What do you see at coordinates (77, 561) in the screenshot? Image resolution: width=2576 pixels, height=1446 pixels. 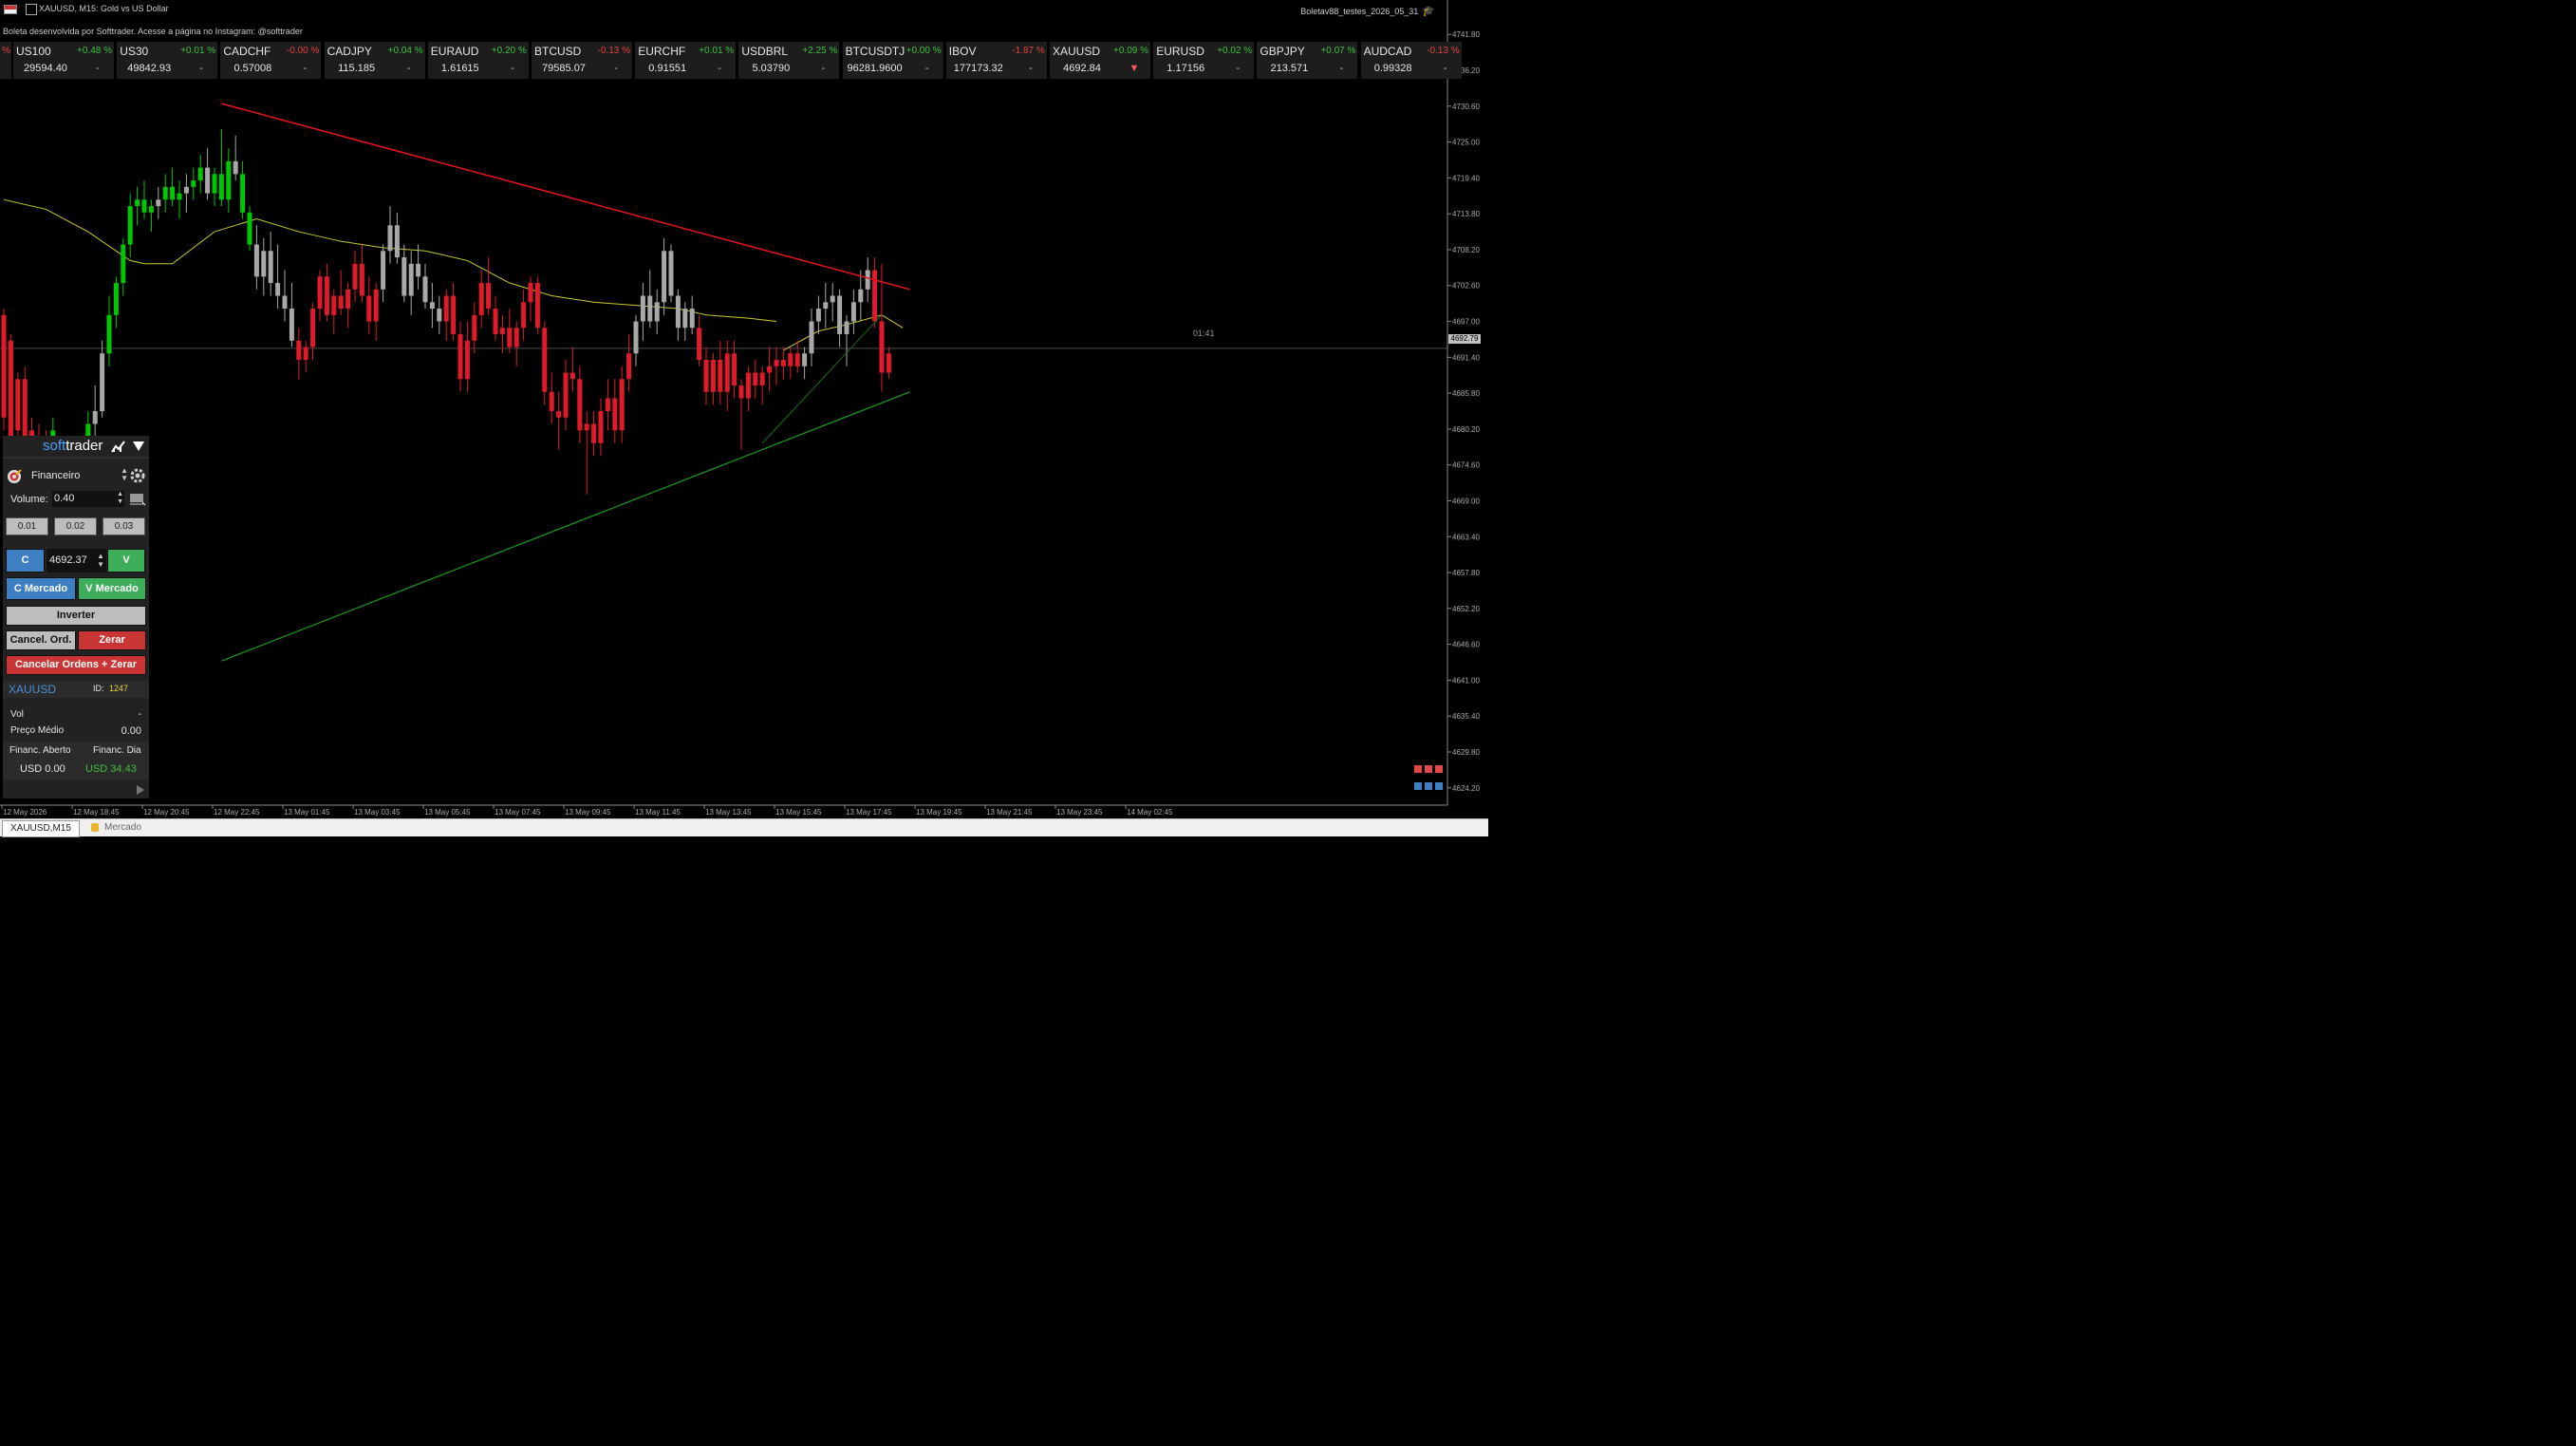 I see `price-input: 4692.37 ▲ ▼` at bounding box center [77, 561].